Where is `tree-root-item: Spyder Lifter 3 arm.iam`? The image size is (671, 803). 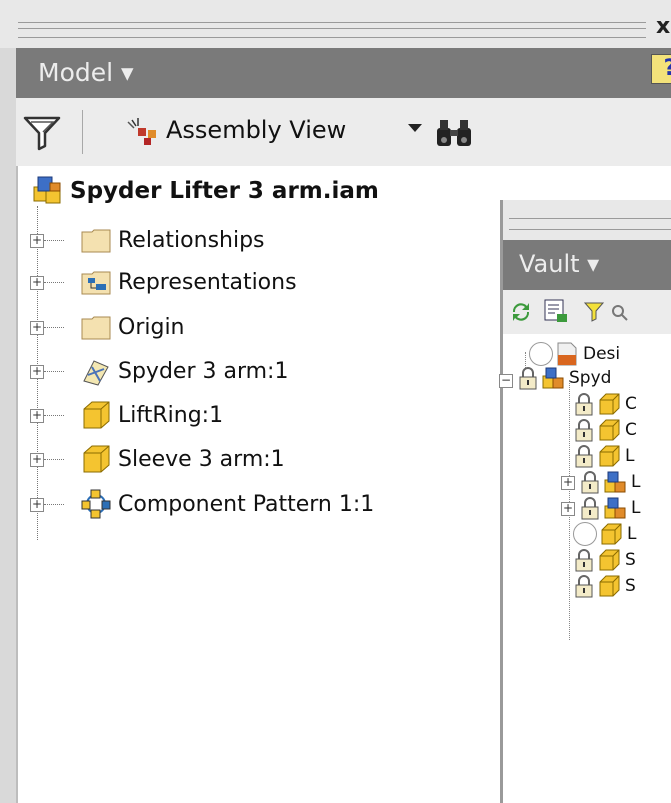
tree-root-item: Spyder Lifter 3 arm.iam is located at coordinates (205, 191).